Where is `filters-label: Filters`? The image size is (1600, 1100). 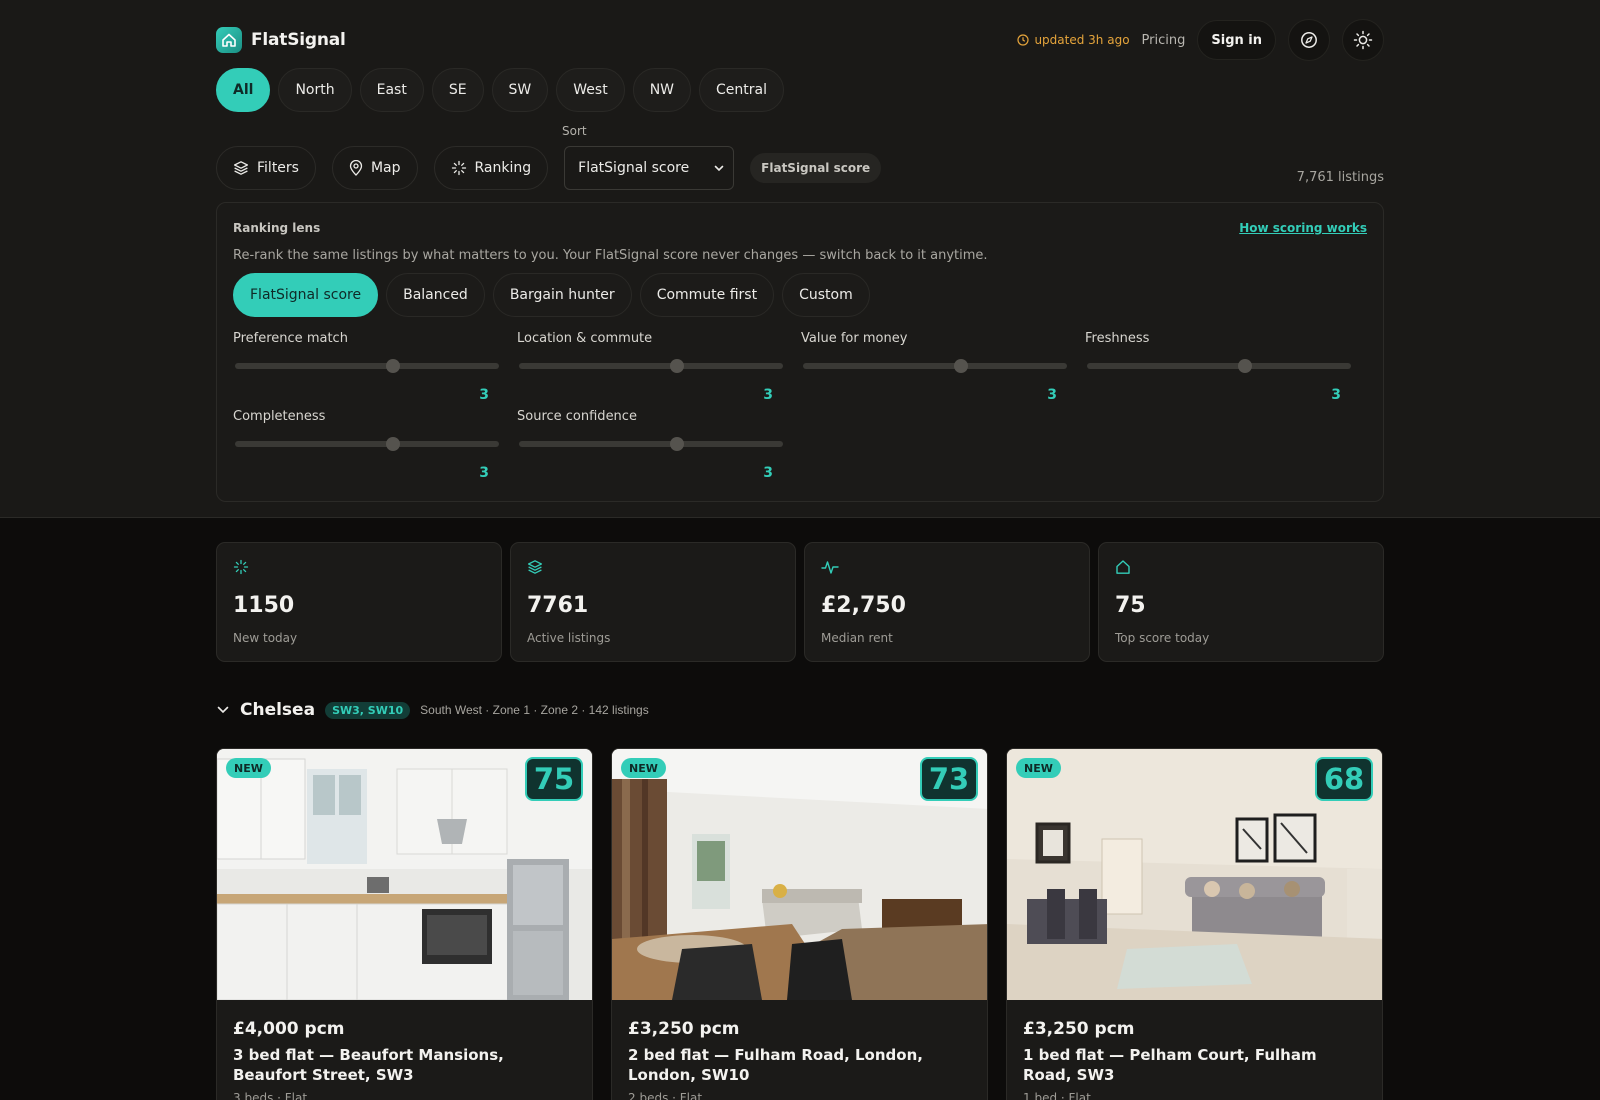 filters-label: Filters is located at coordinates (278, 168).